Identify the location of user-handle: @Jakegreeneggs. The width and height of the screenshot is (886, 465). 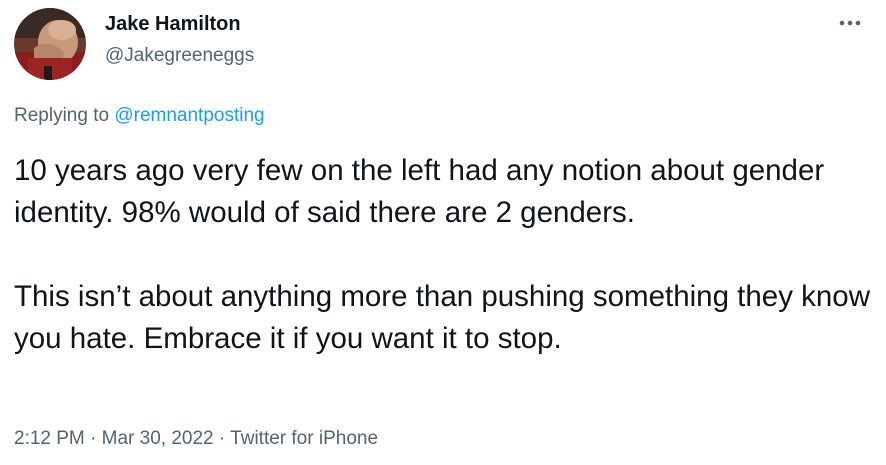
(179, 56).